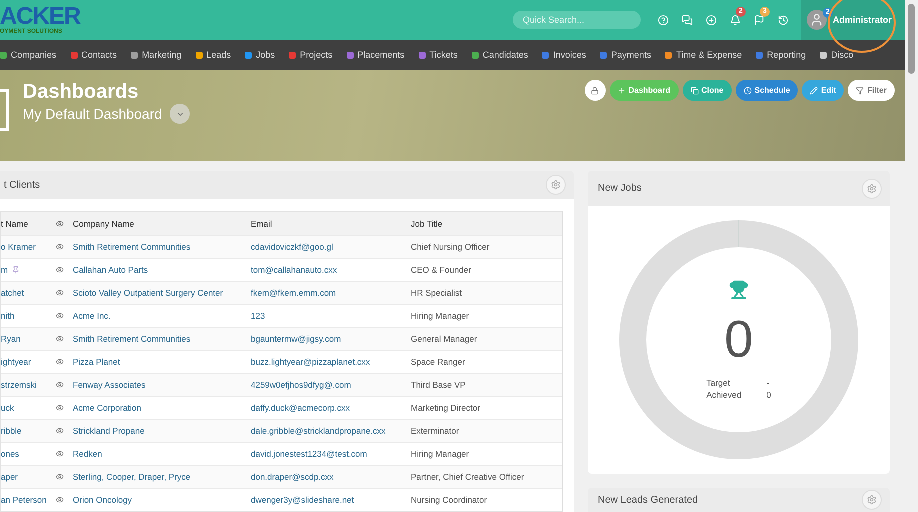 This screenshot has height=512, width=918. What do you see at coordinates (648, 500) in the screenshot?
I see `panel-title: New Leads Generated` at bounding box center [648, 500].